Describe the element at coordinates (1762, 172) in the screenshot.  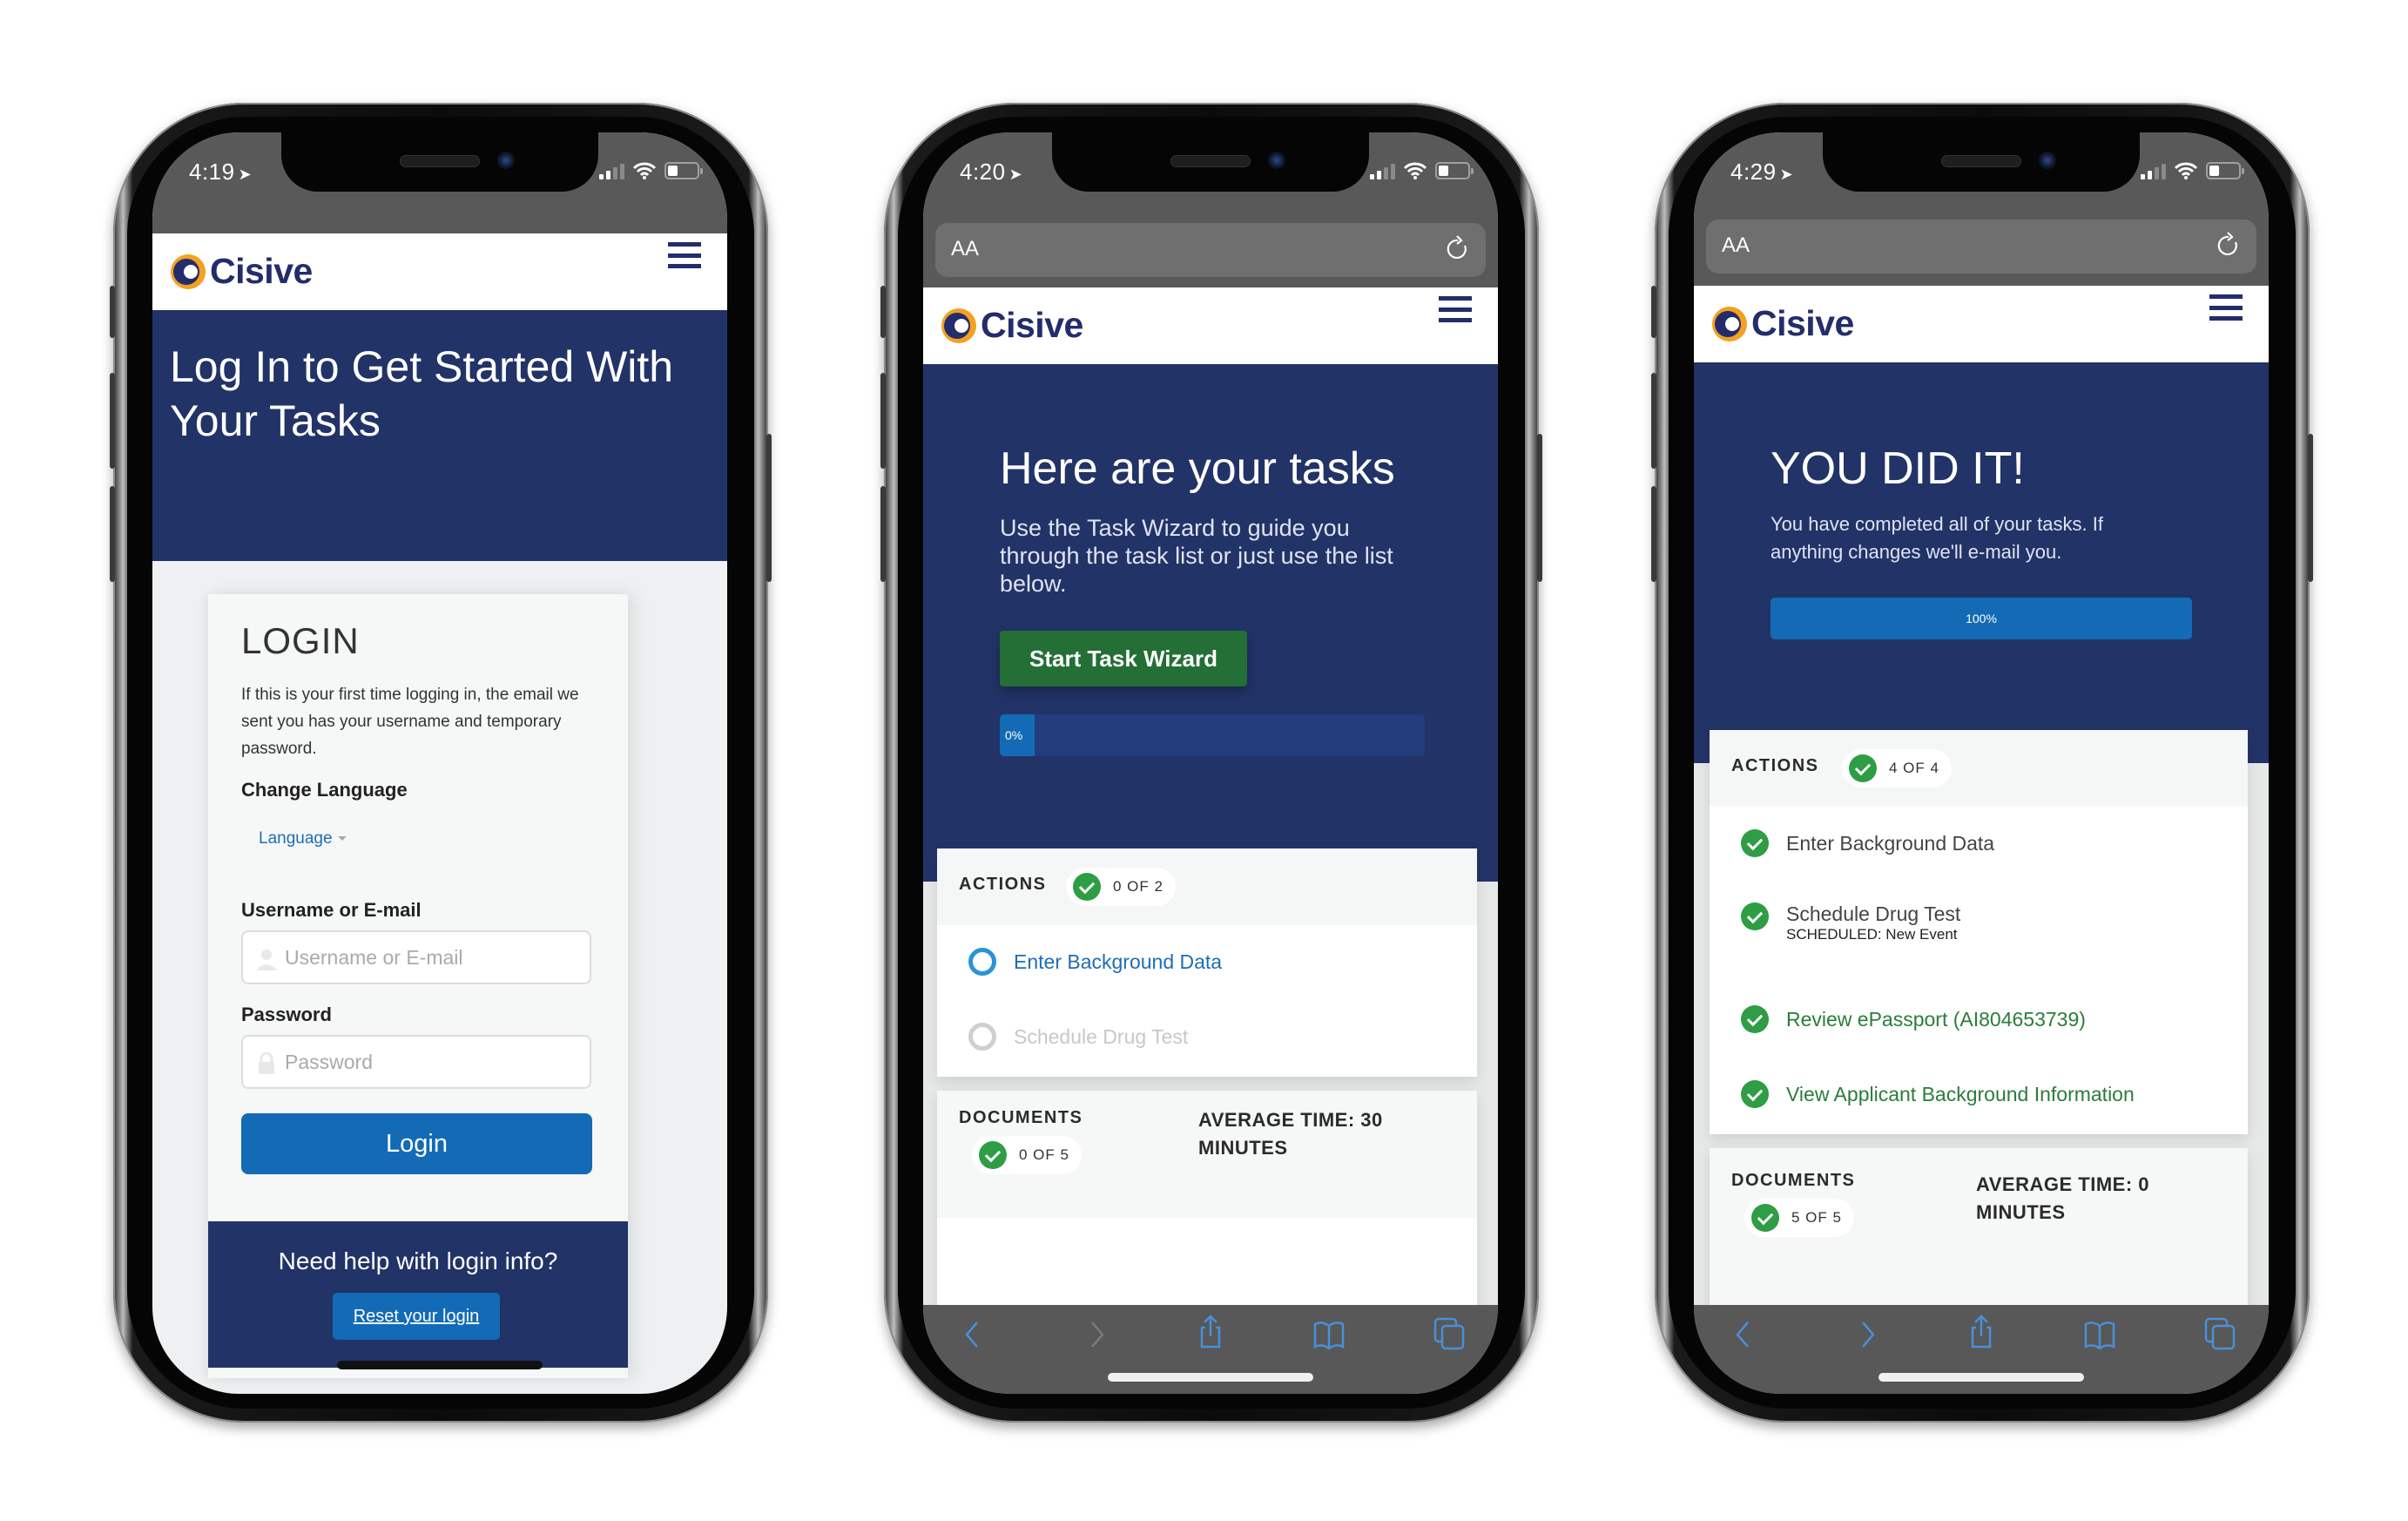
I see `status-time: 4:29 ➤` at that location.